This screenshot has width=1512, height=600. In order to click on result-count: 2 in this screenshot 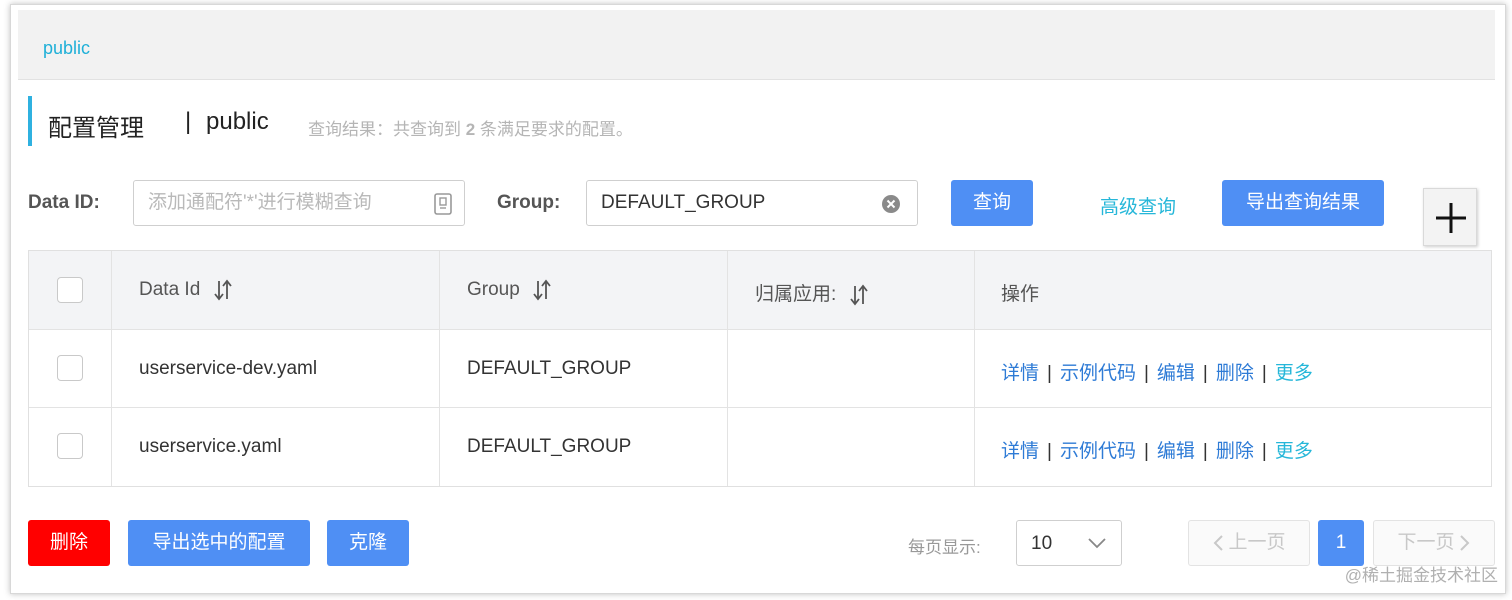, I will do `click(470, 129)`.